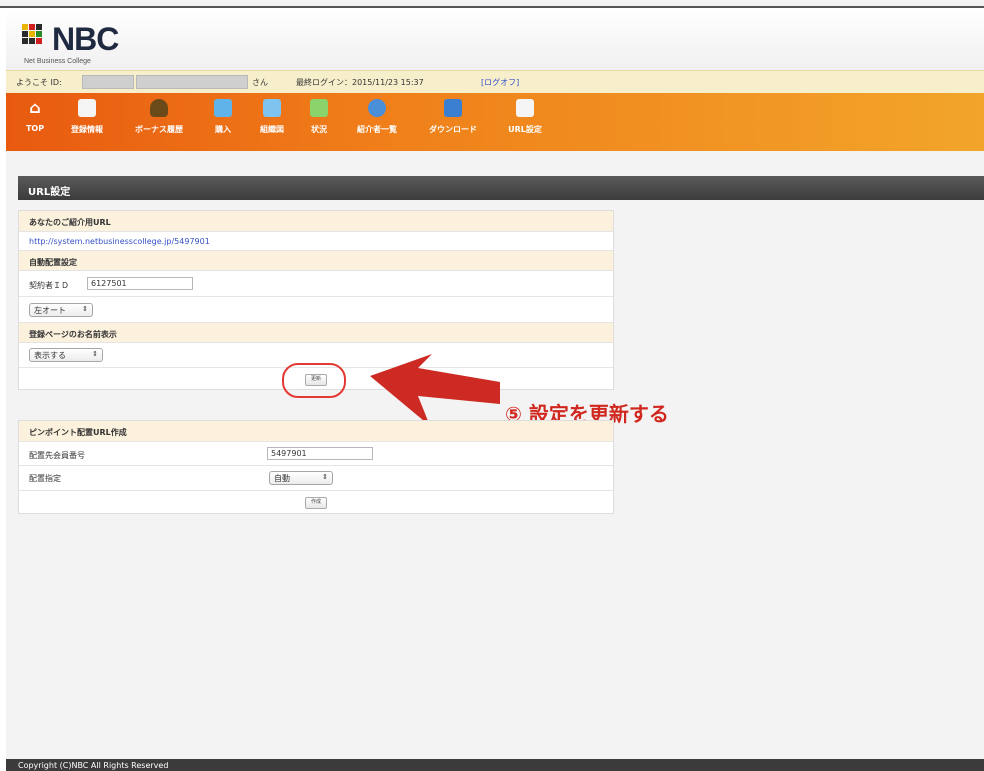 The width and height of the screenshot is (984, 771). I want to click on url-header: あなたのご紹介用URL, so click(70, 222).